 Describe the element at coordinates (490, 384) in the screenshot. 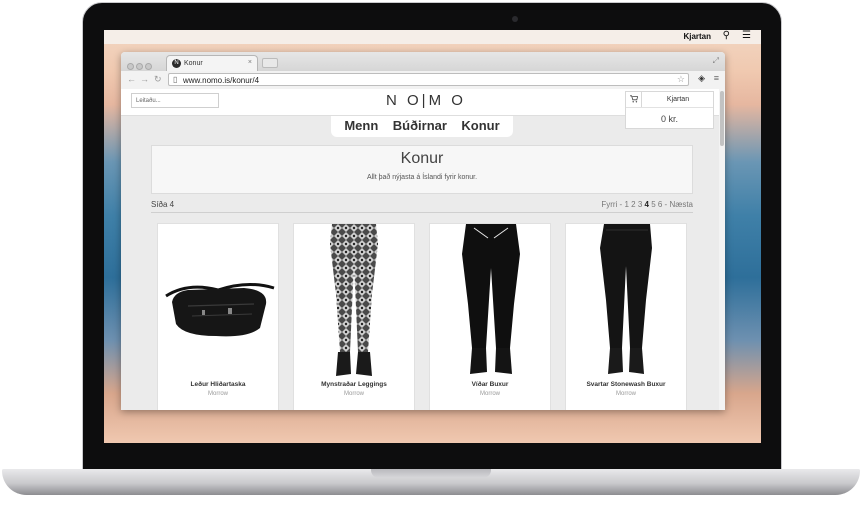

I see `product-name: Víðar Buxur` at that location.